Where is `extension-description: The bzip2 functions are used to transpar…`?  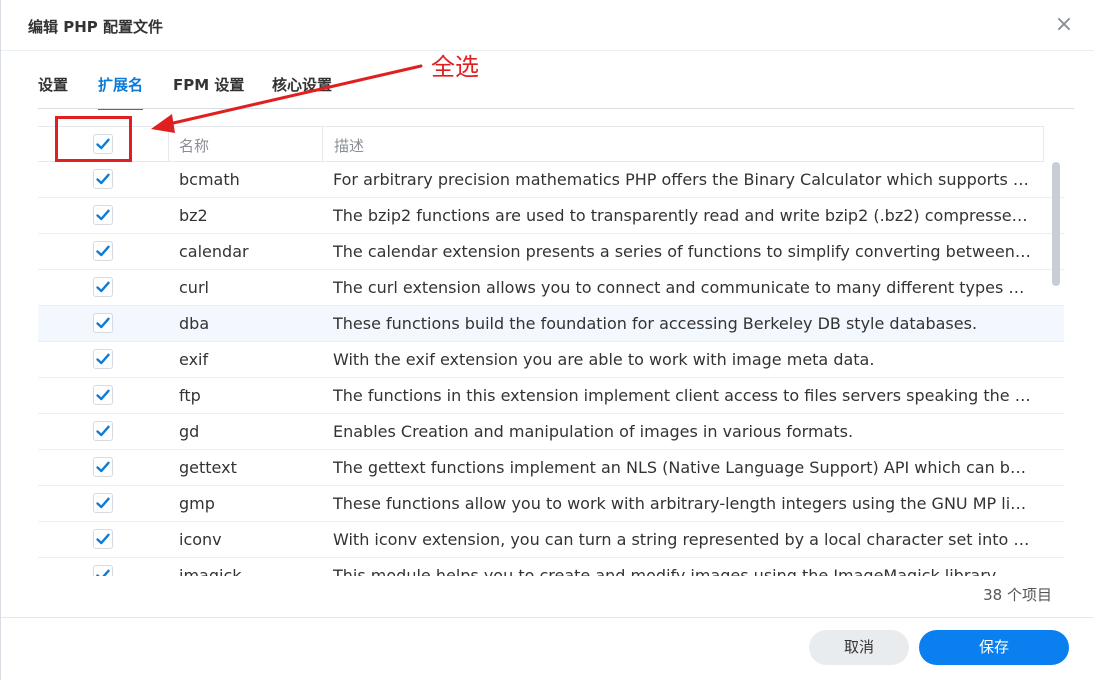
extension-description: The bzip2 functions are used to transpar… is located at coordinates (682, 215).